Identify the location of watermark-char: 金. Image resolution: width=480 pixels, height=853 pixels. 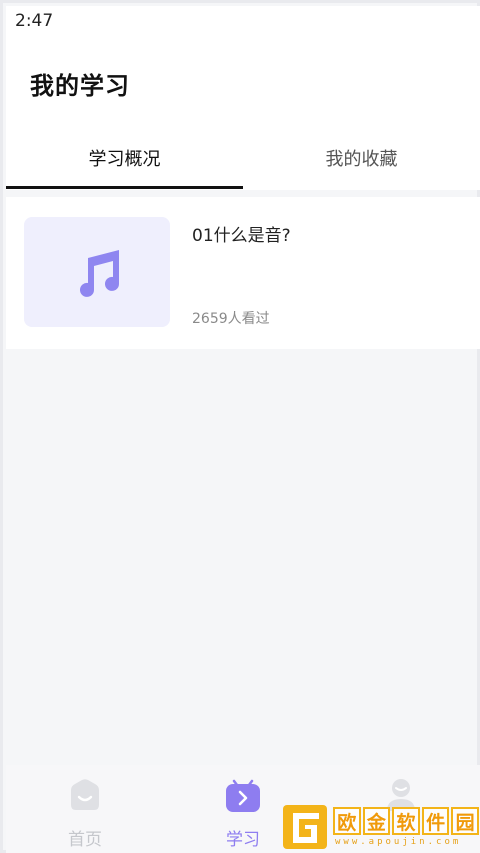
(376, 821).